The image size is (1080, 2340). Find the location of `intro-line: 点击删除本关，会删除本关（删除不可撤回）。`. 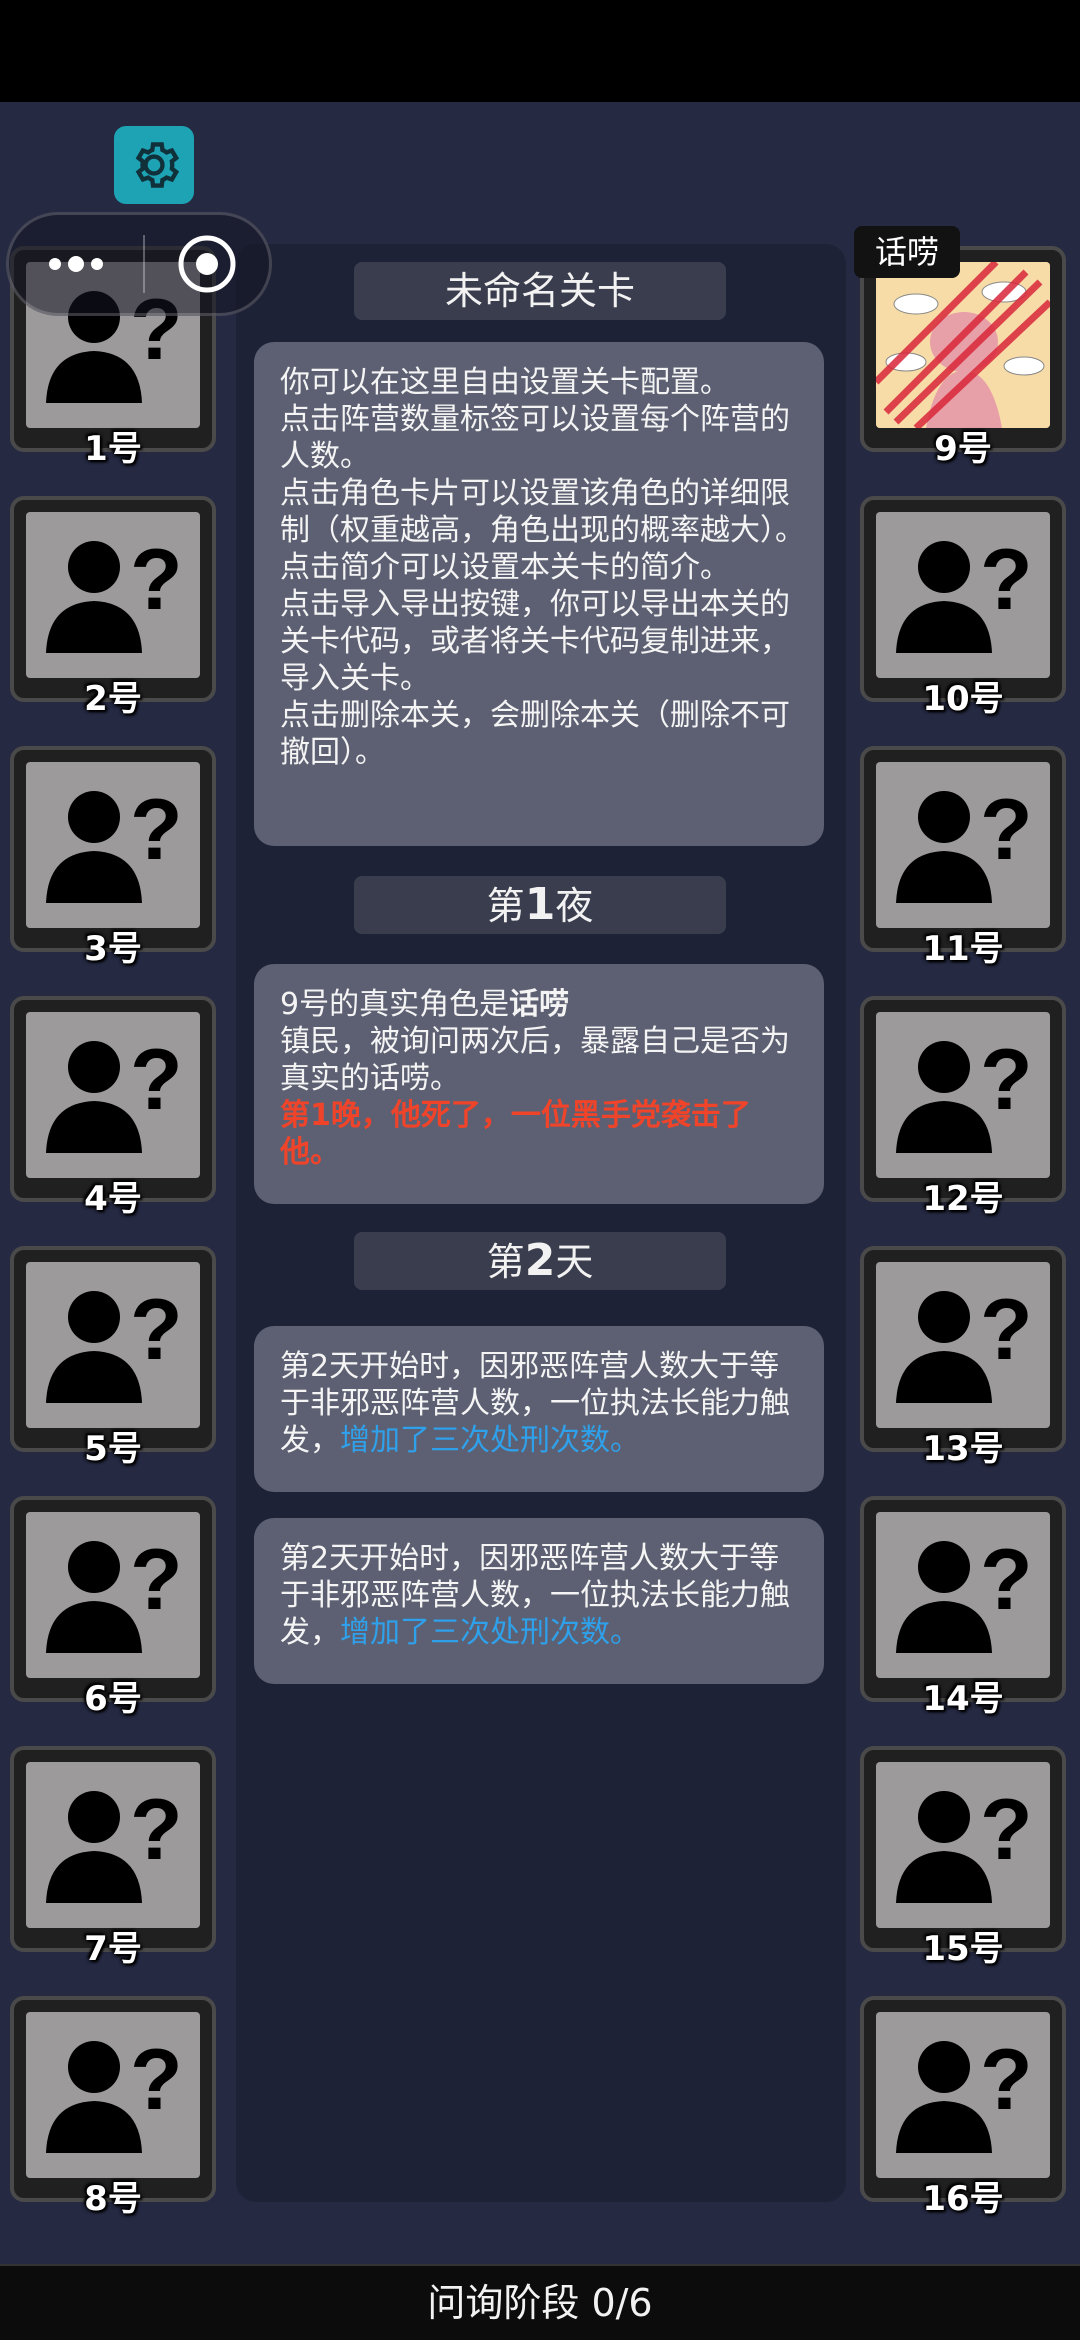

intro-line: 点击删除本关，会删除本关（删除不可撤回）。 is located at coordinates (535, 734).